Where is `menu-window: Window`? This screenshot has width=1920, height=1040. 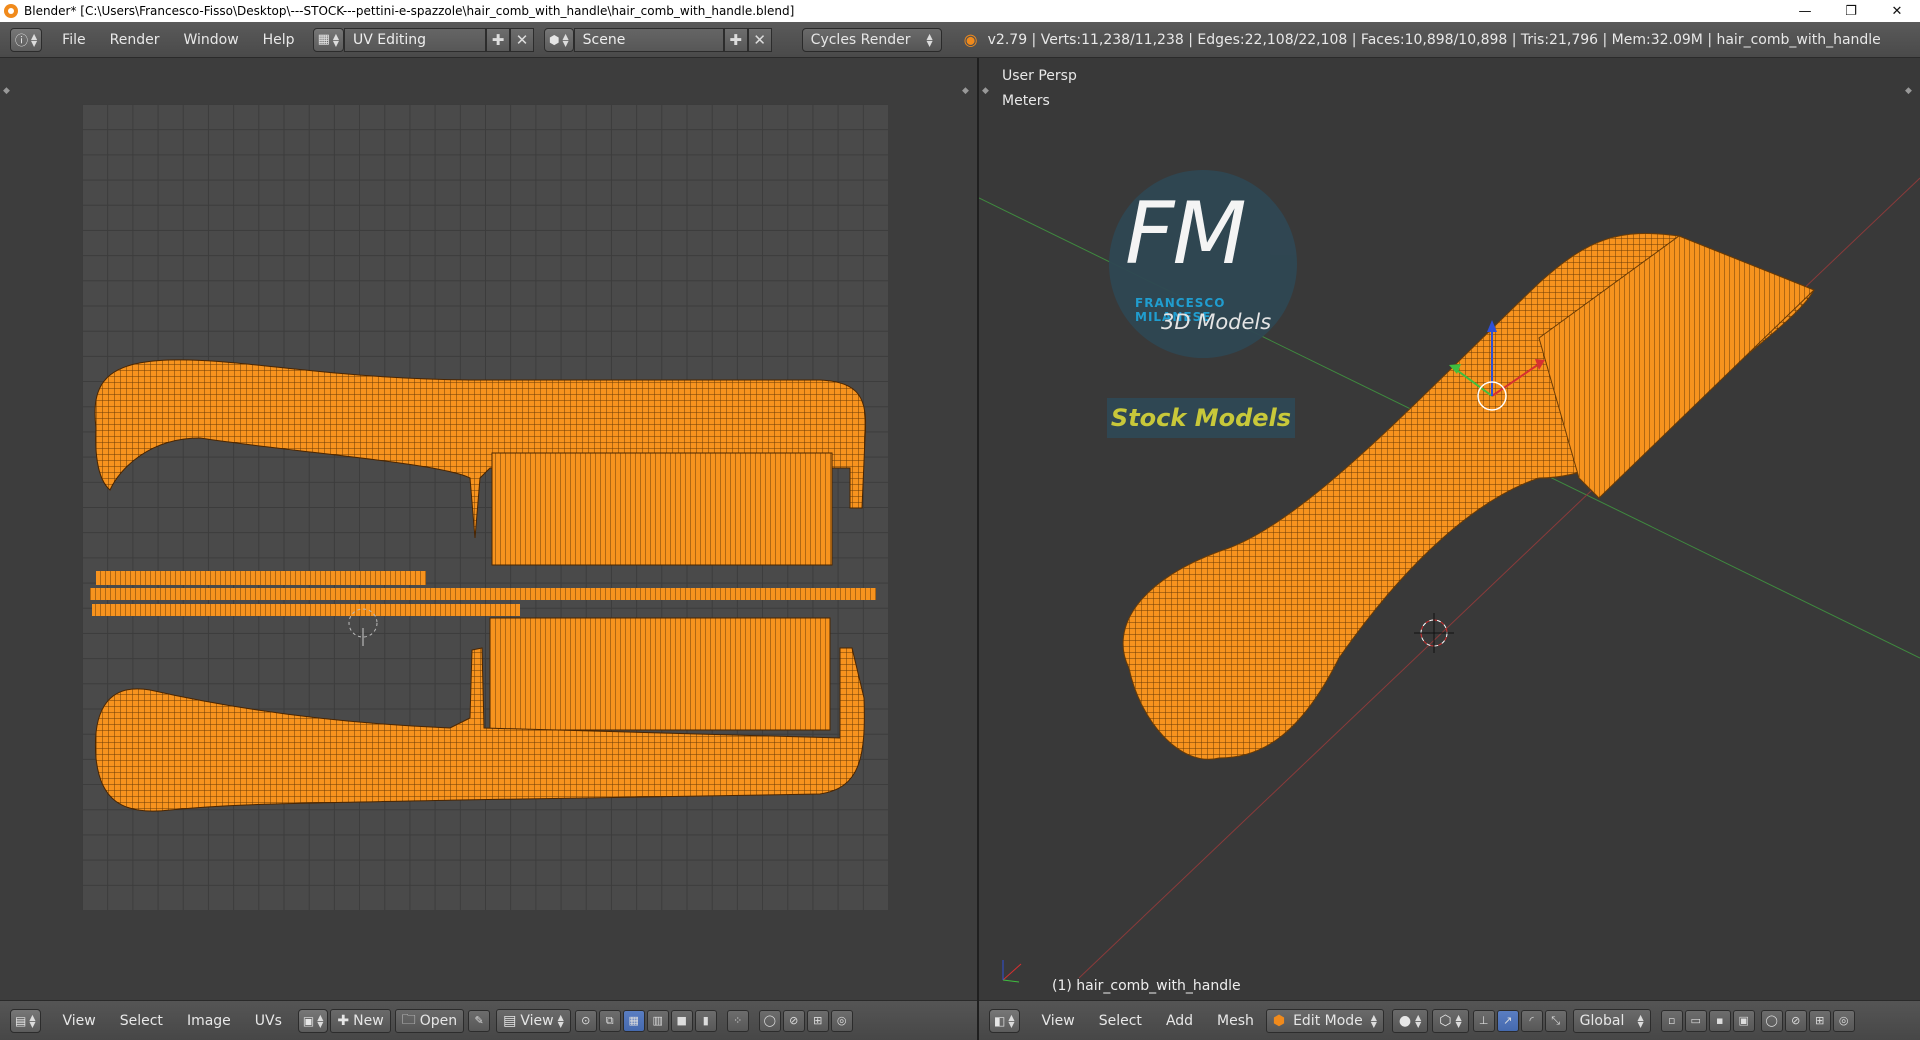 menu-window: Window is located at coordinates (210, 40).